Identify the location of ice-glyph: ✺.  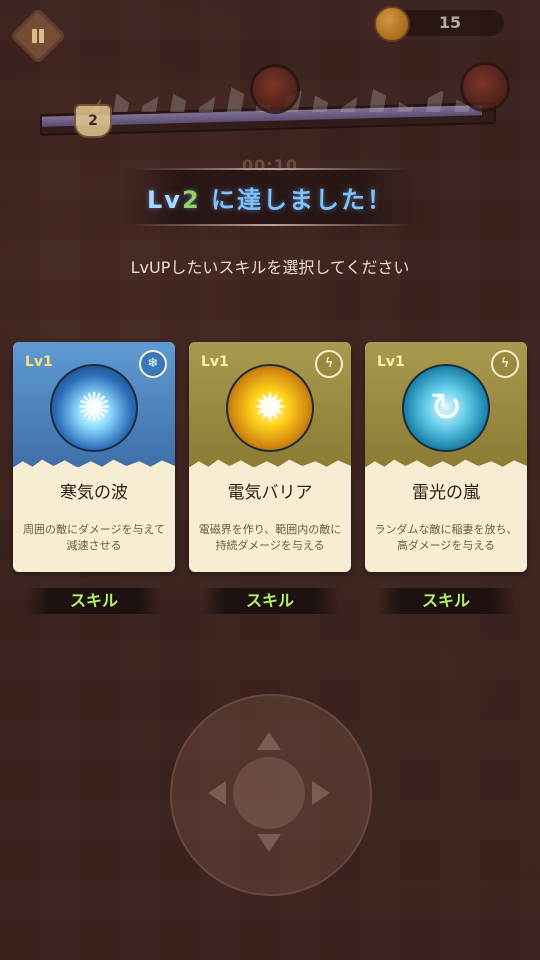
(94, 408).